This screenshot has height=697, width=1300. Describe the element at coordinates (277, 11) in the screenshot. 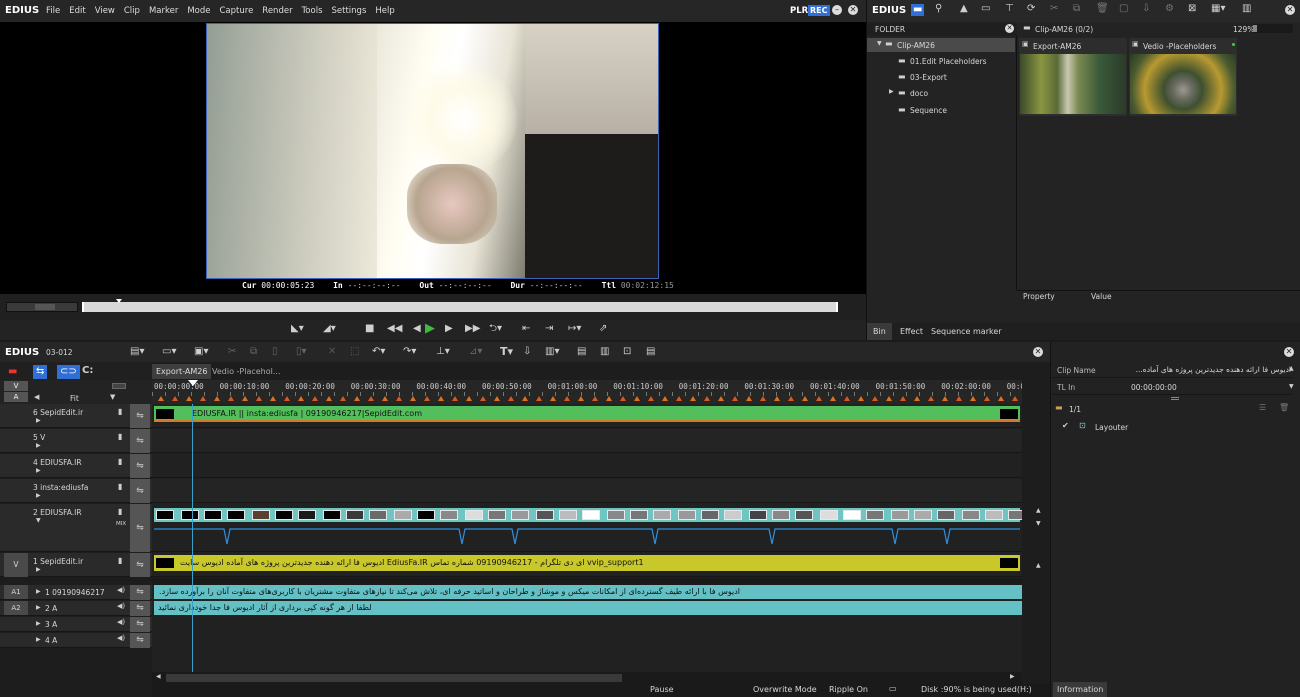

I see `menu-render: Render` at that location.